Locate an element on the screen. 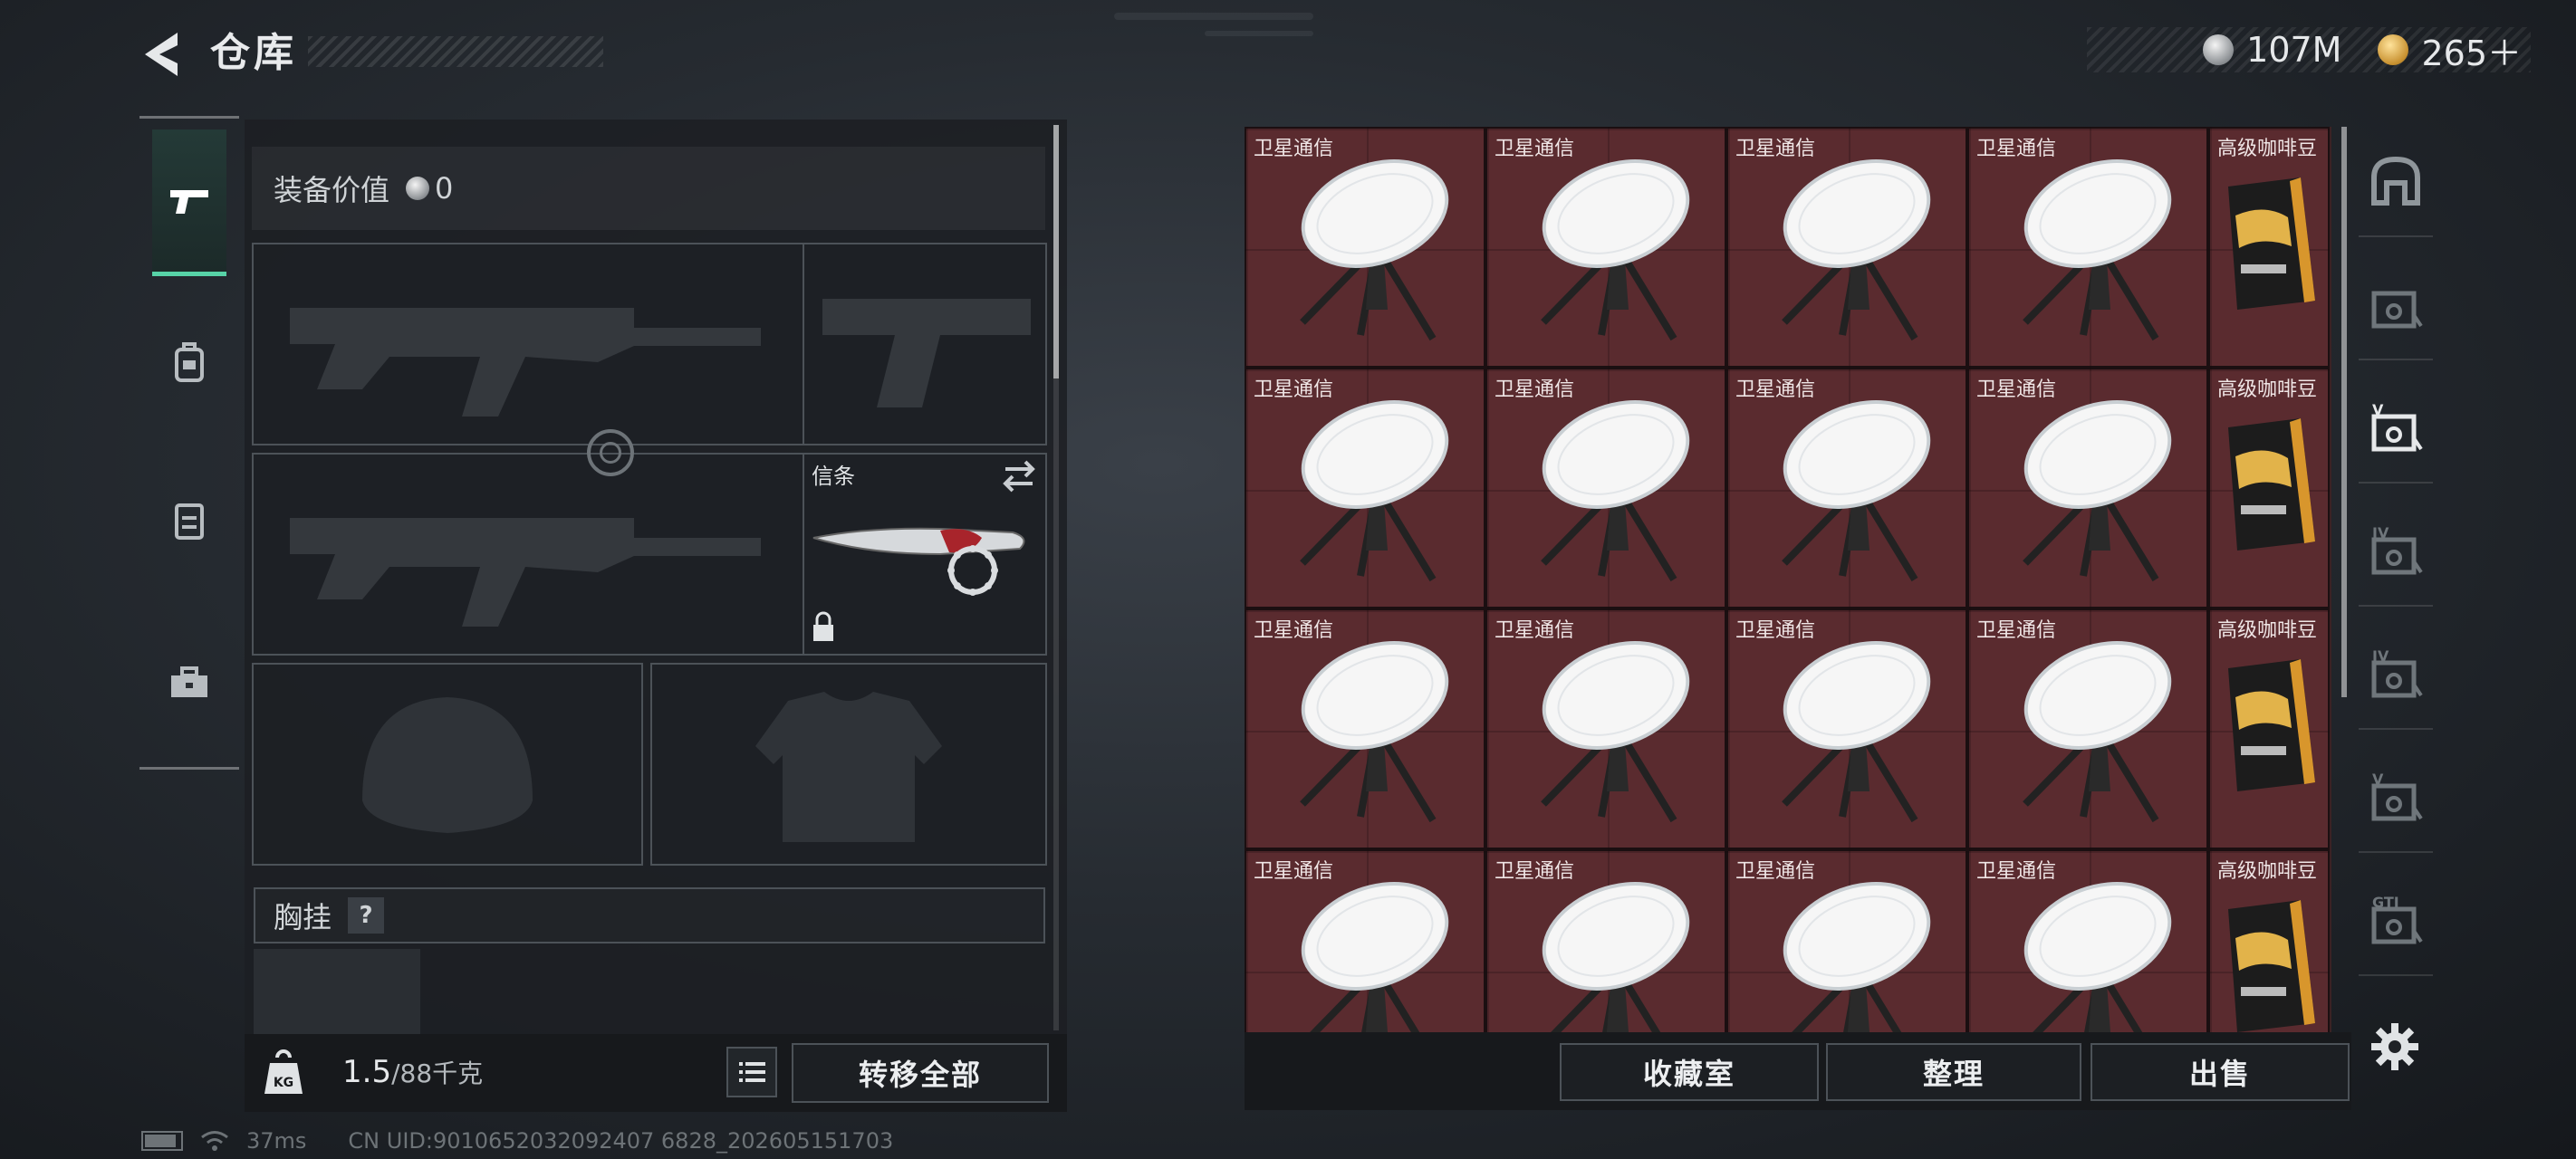  currency-bar: 107M 265＋ is located at coordinates (2309, 50).